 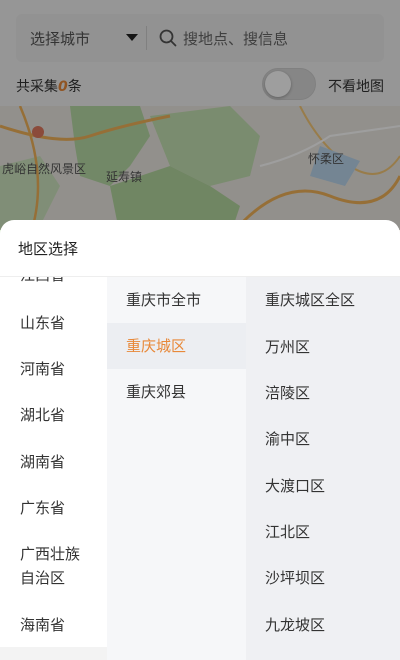 What do you see at coordinates (42, 508) in the screenshot?
I see `province-item-guangdong: 广东省` at bounding box center [42, 508].